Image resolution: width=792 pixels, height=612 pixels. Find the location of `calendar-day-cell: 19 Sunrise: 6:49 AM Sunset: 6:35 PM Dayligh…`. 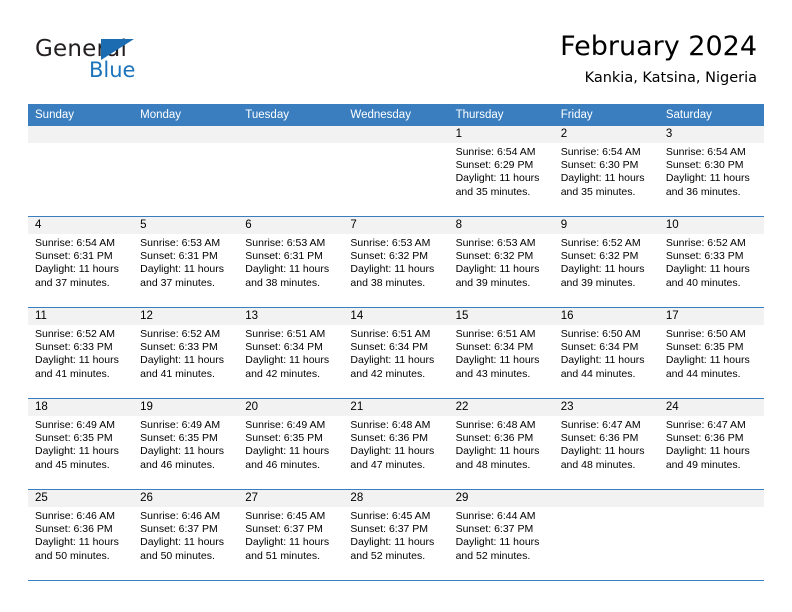

calendar-day-cell: 19 Sunrise: 6:49 AM Sunset: 6:35 PM Dayligh… is located at coordinates (186, 444).